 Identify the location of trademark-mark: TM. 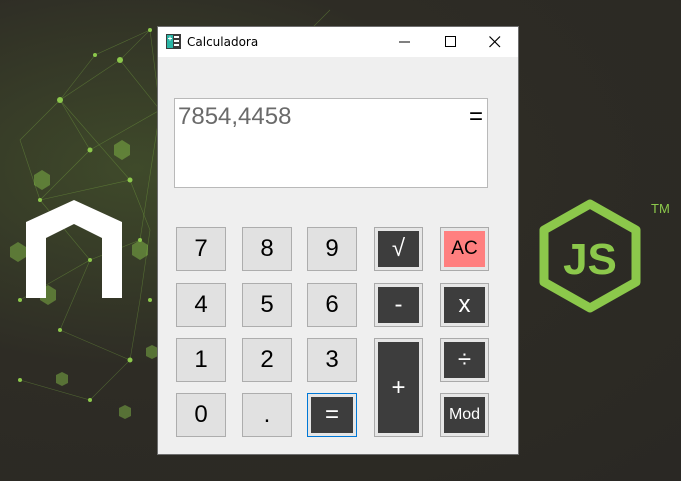
(660, 208).